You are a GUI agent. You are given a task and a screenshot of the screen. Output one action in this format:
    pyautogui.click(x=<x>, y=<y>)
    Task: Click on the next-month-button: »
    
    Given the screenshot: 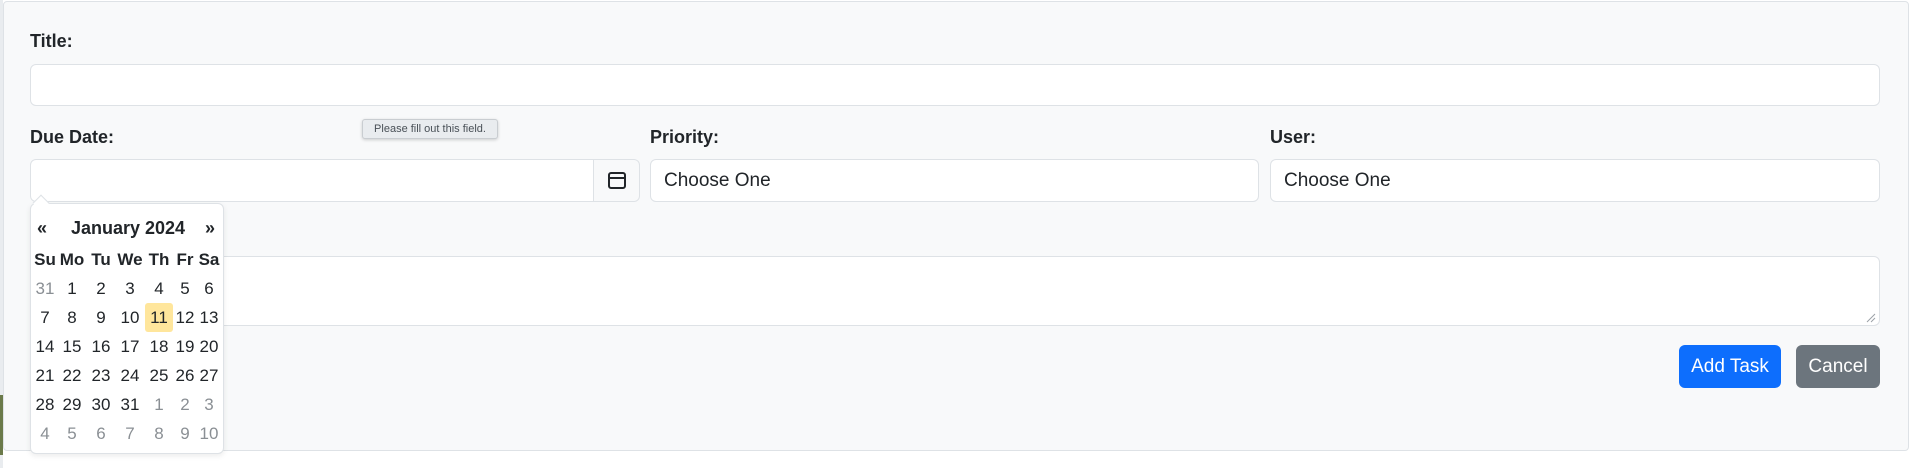 What is the action you would take?
    pyautogui.click(x=210, y=228)
    